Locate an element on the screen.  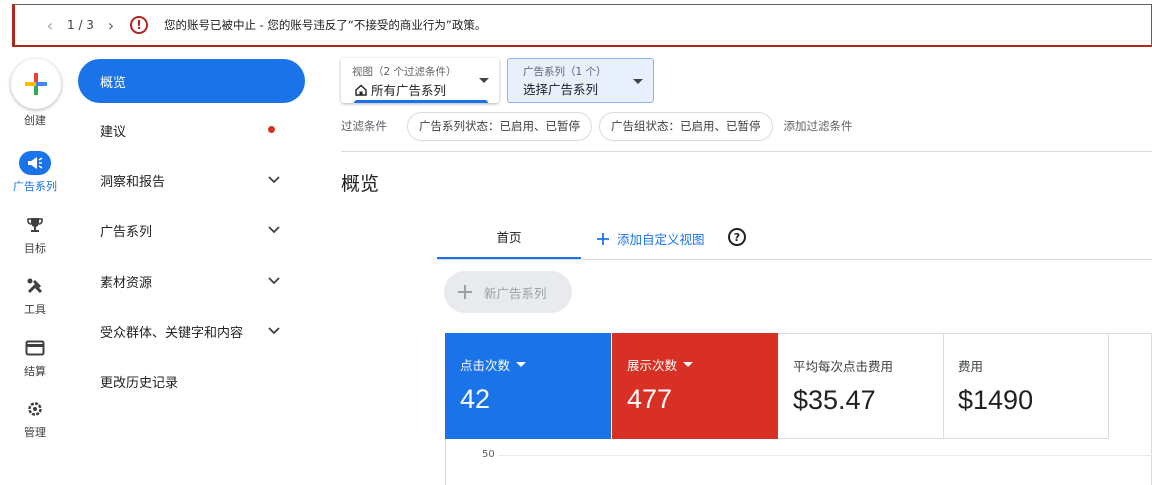
chart-gridline is located at coordinates (825, 455).